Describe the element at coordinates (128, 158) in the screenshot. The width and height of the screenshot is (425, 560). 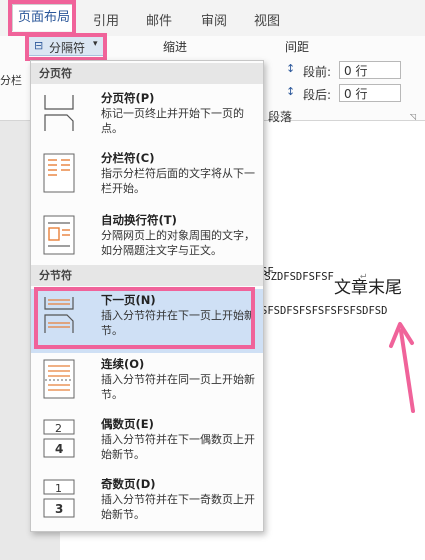
I see `column-break-title: 分栏符(C)` at that location.